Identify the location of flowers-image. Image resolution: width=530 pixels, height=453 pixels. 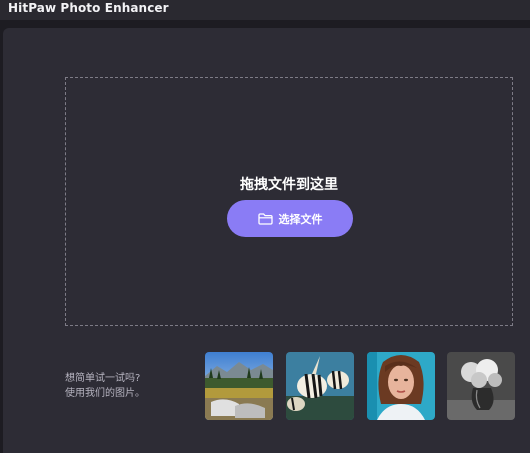
(481, 386).